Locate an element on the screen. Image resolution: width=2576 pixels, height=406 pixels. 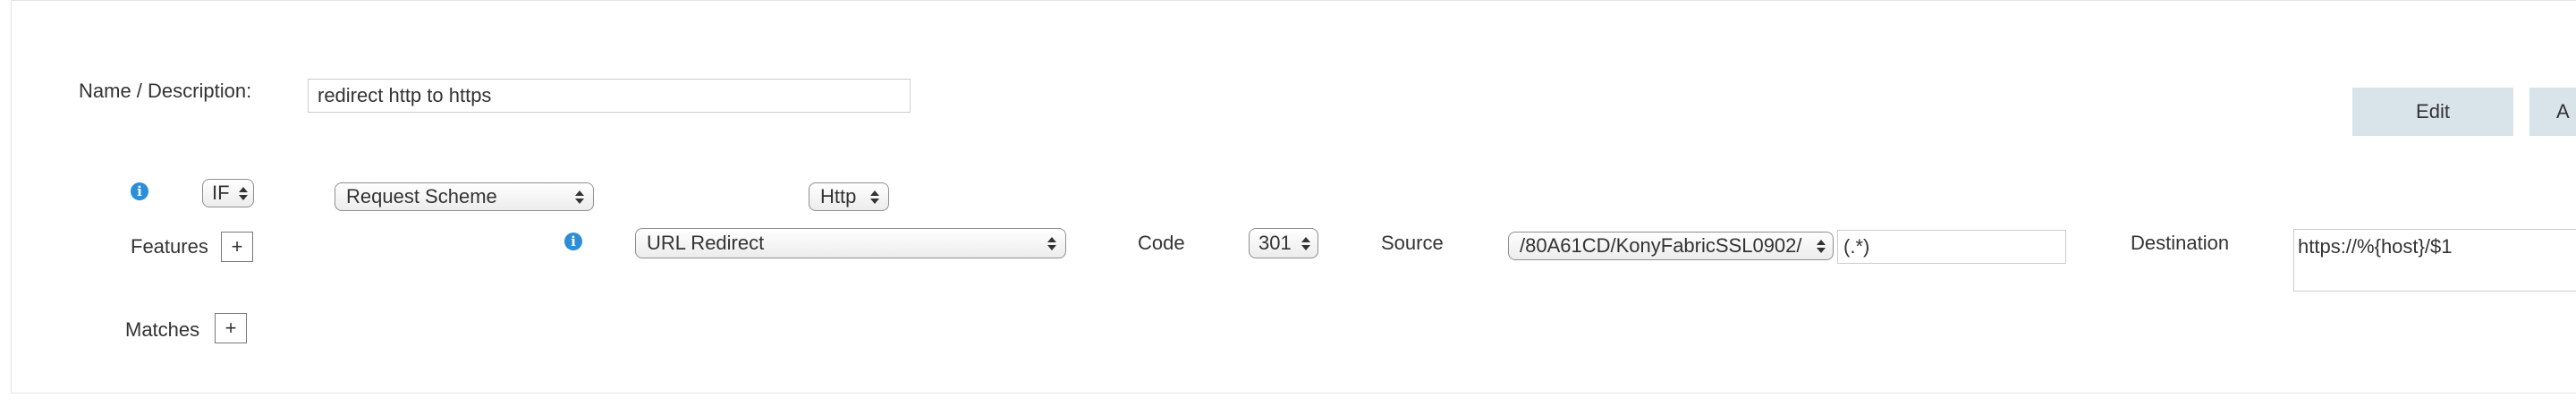
matches-label: Matches is located at coordinates (162, 329).